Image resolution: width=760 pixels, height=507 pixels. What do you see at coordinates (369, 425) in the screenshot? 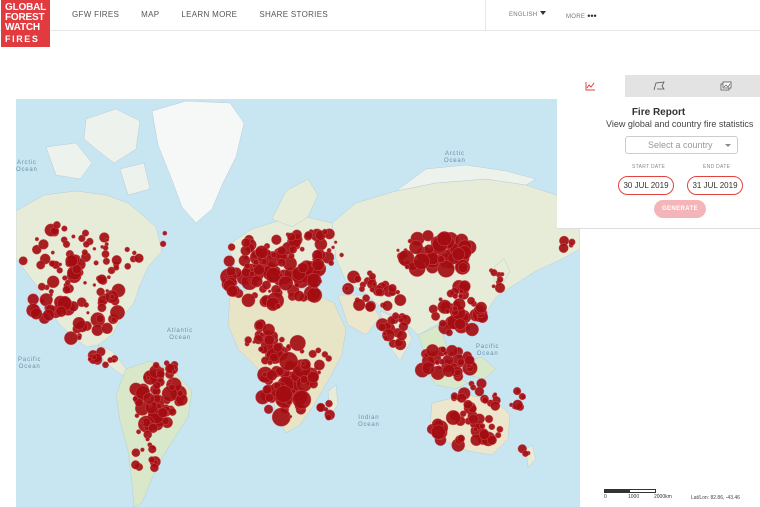
I see `ocean-label-text: Ocean` at bounding box center [369, 425].